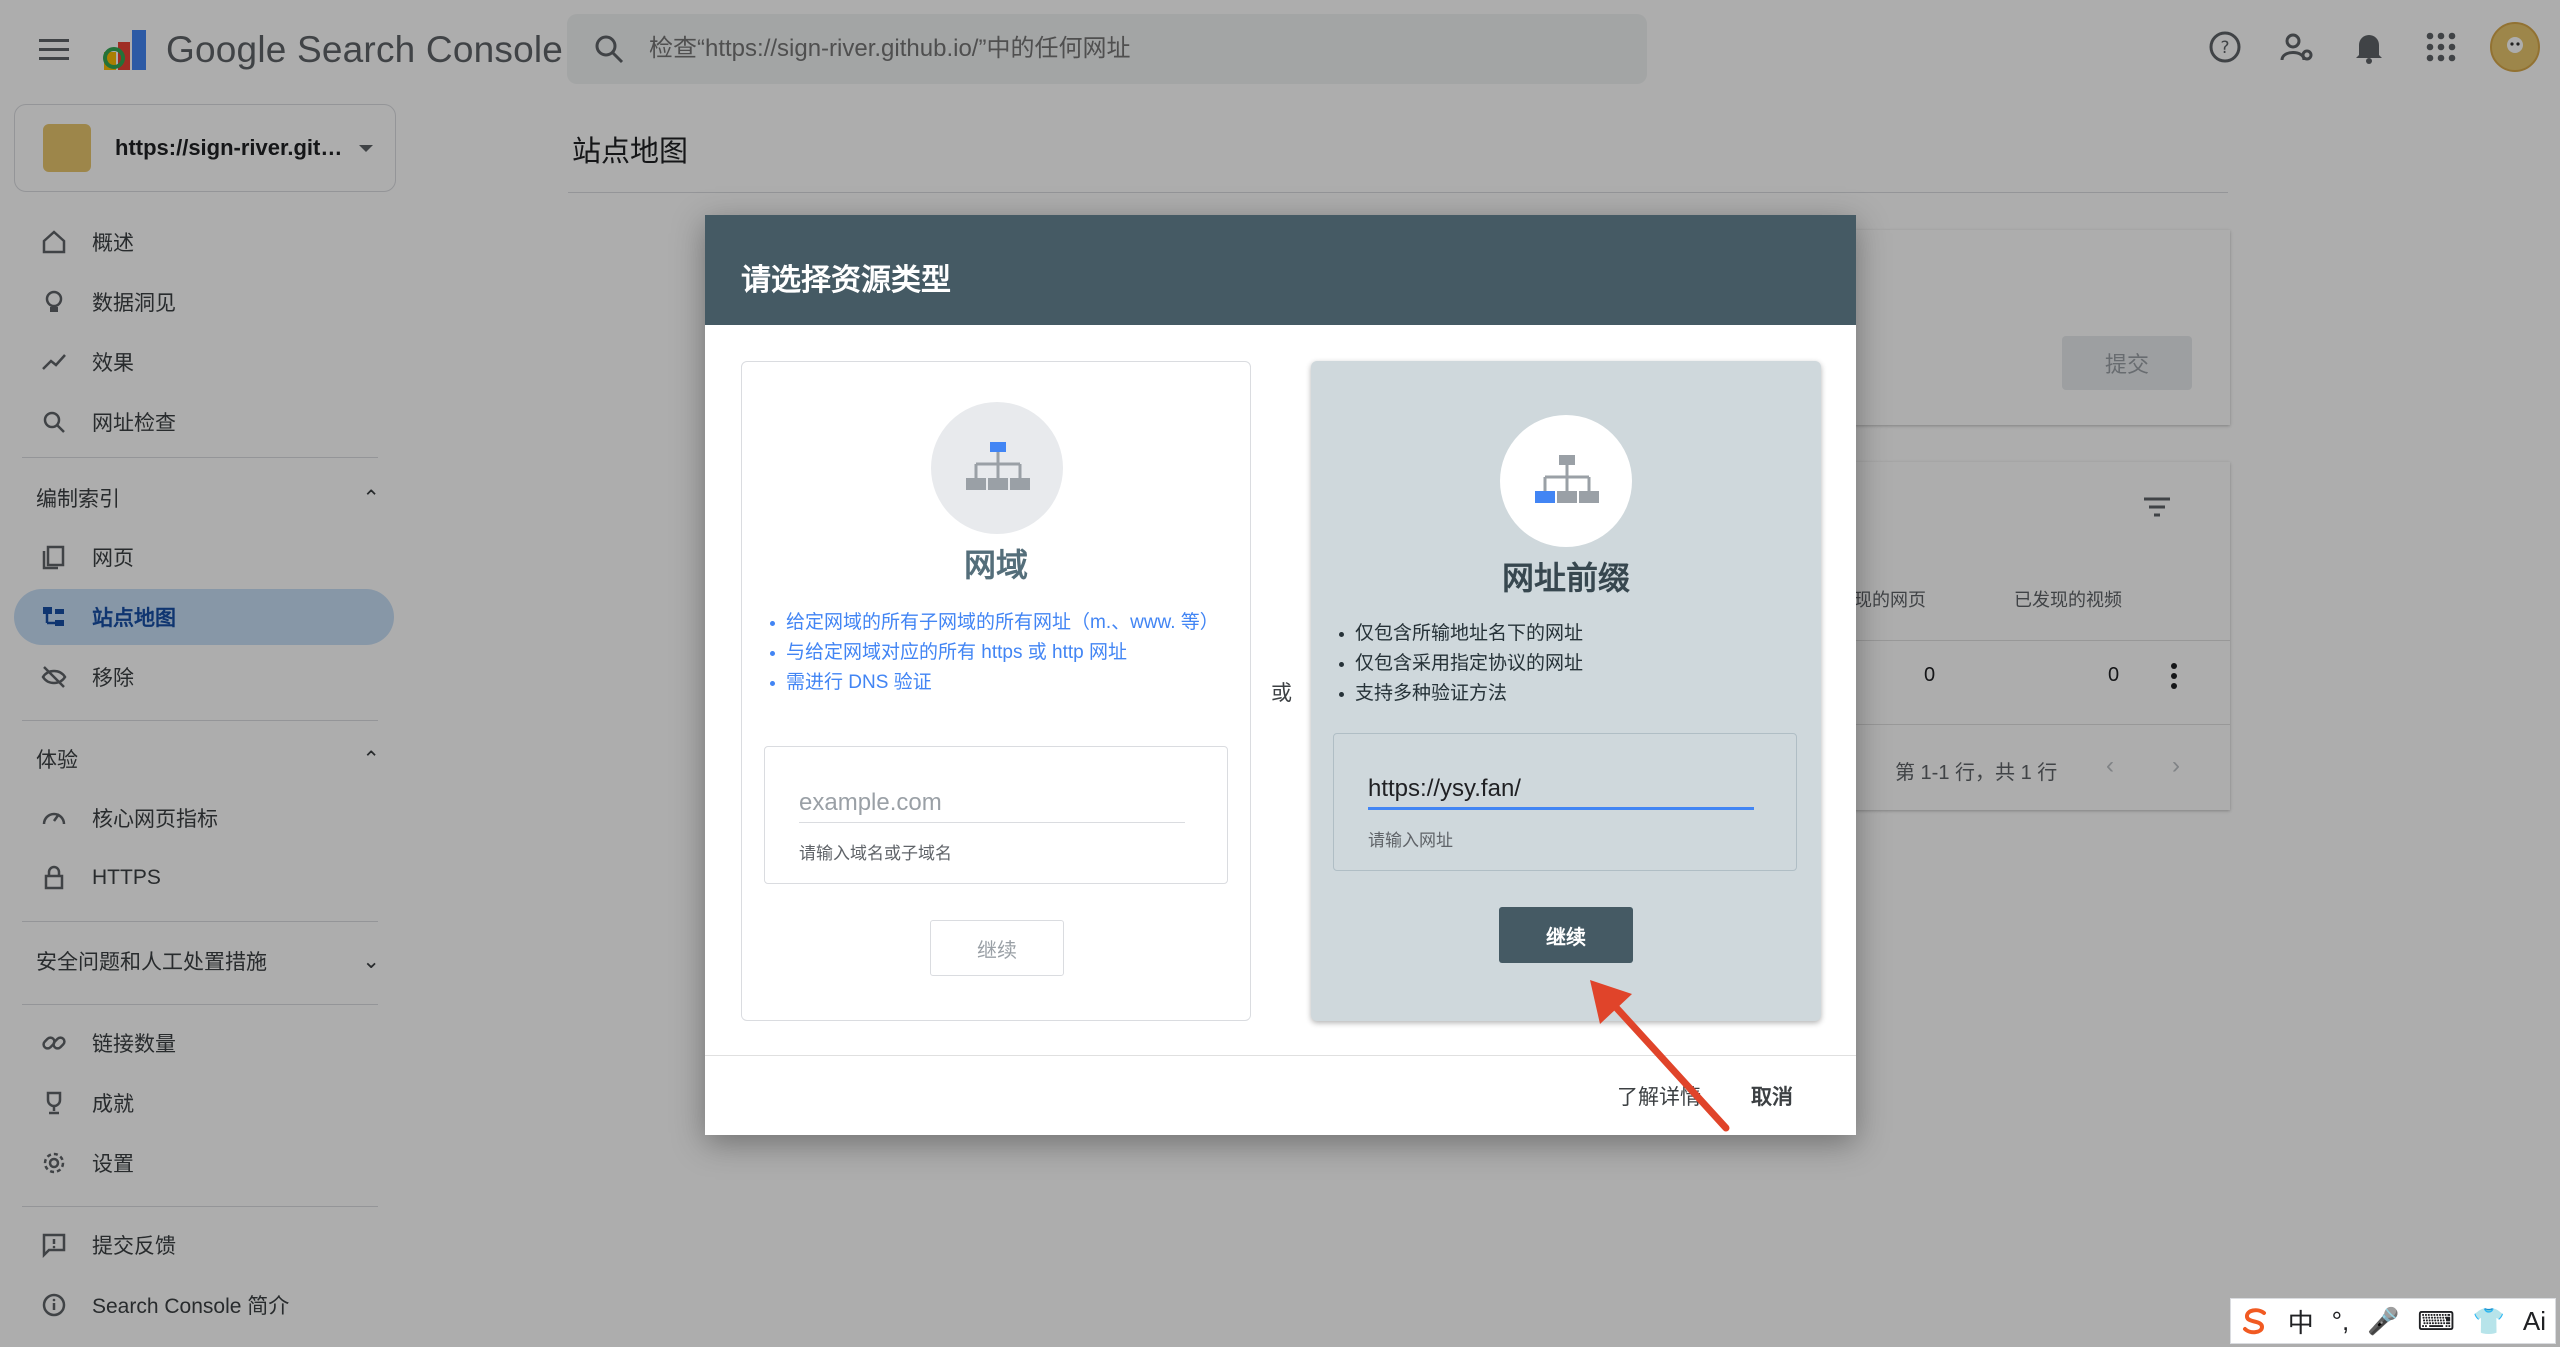  What do you see at coordinates (995, 565) in the screenshot?
I see `domain-option-title: 网域` at bounding box center [995, 565].